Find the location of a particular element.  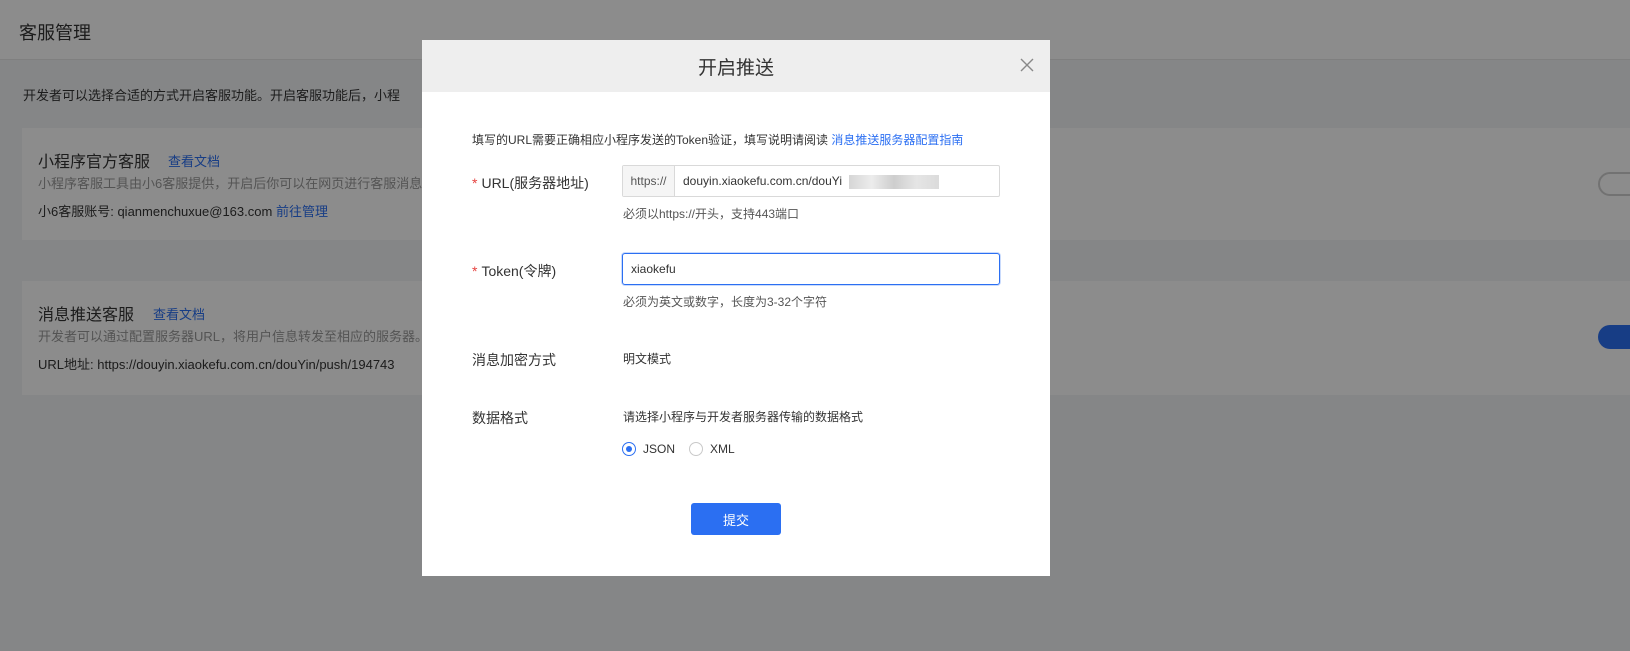

radio-json: JSON is located at coordinates (648, 449).